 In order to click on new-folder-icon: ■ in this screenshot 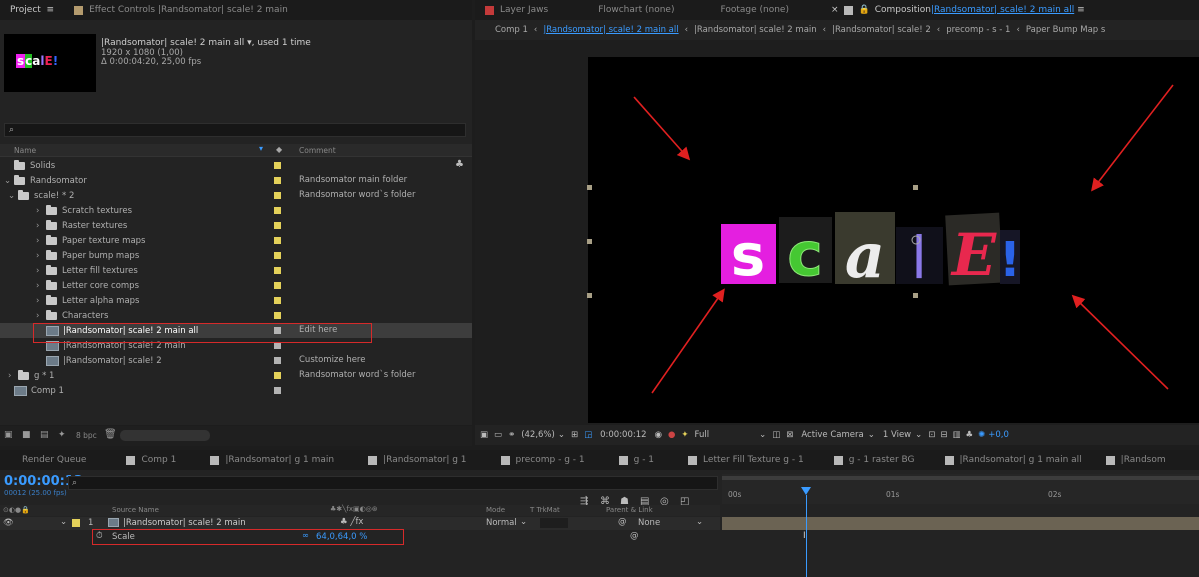, I will do `click(26, 435)`.